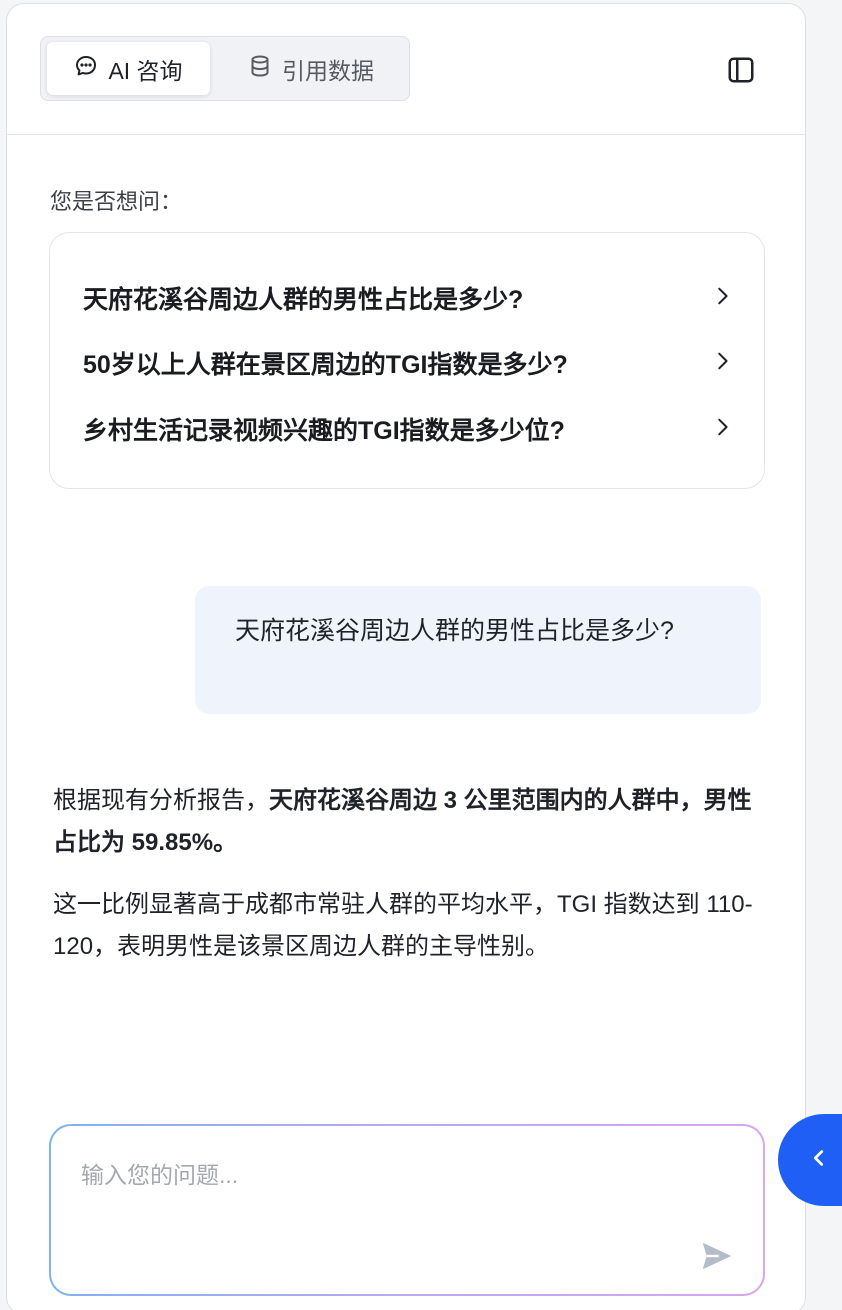  I want to click on panel-header: AI 咨询 引用数据, so click(406, 69).